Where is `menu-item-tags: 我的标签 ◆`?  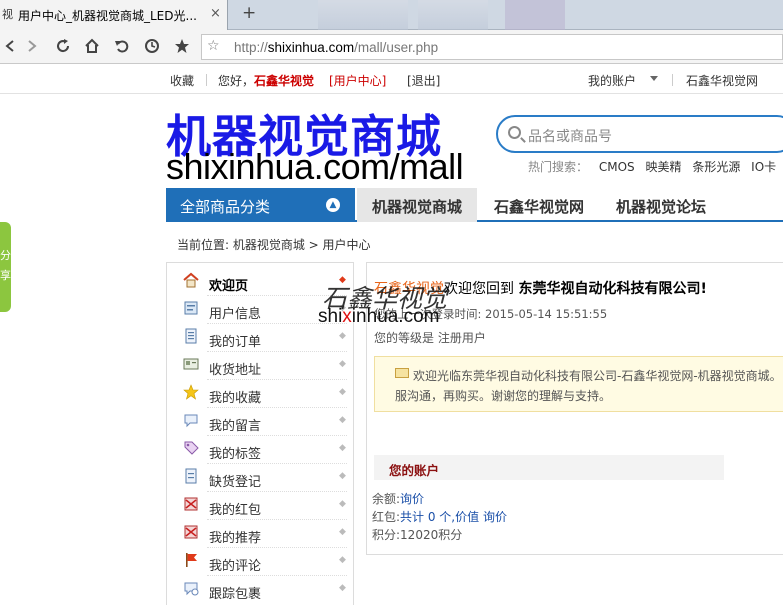 menu-item-tags: 我的标签 ◆ is located at coordinates (260, 449).